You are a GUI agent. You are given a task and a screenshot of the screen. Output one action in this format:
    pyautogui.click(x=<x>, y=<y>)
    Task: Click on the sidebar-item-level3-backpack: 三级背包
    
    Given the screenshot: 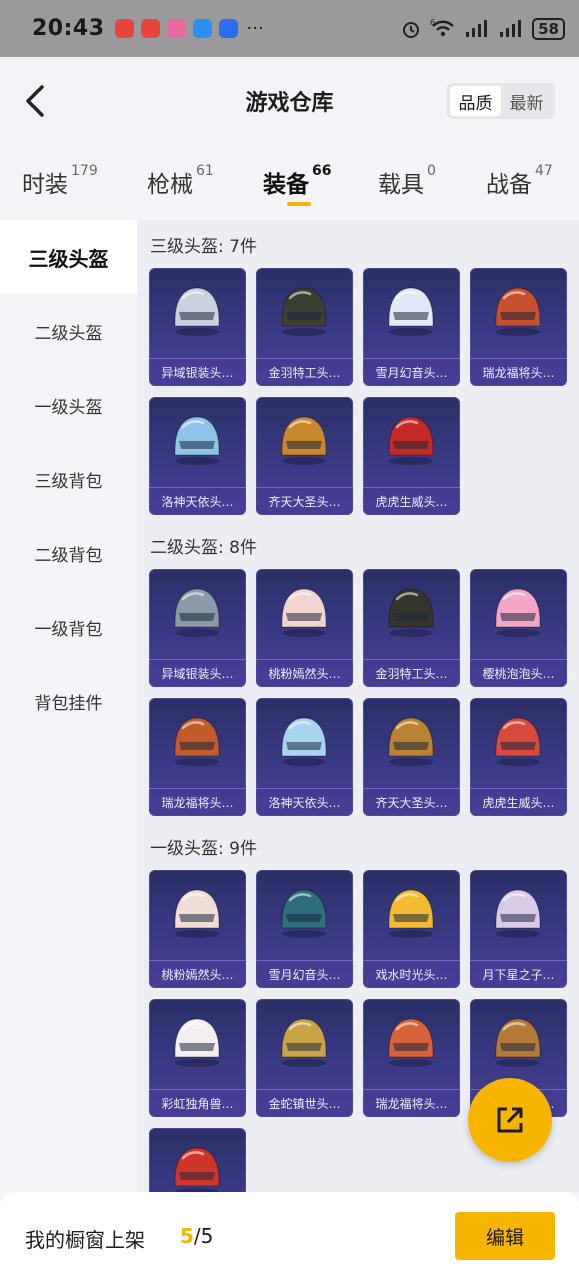 What is the action you would take?
    pyautogui.click(x=68, y=479)
    